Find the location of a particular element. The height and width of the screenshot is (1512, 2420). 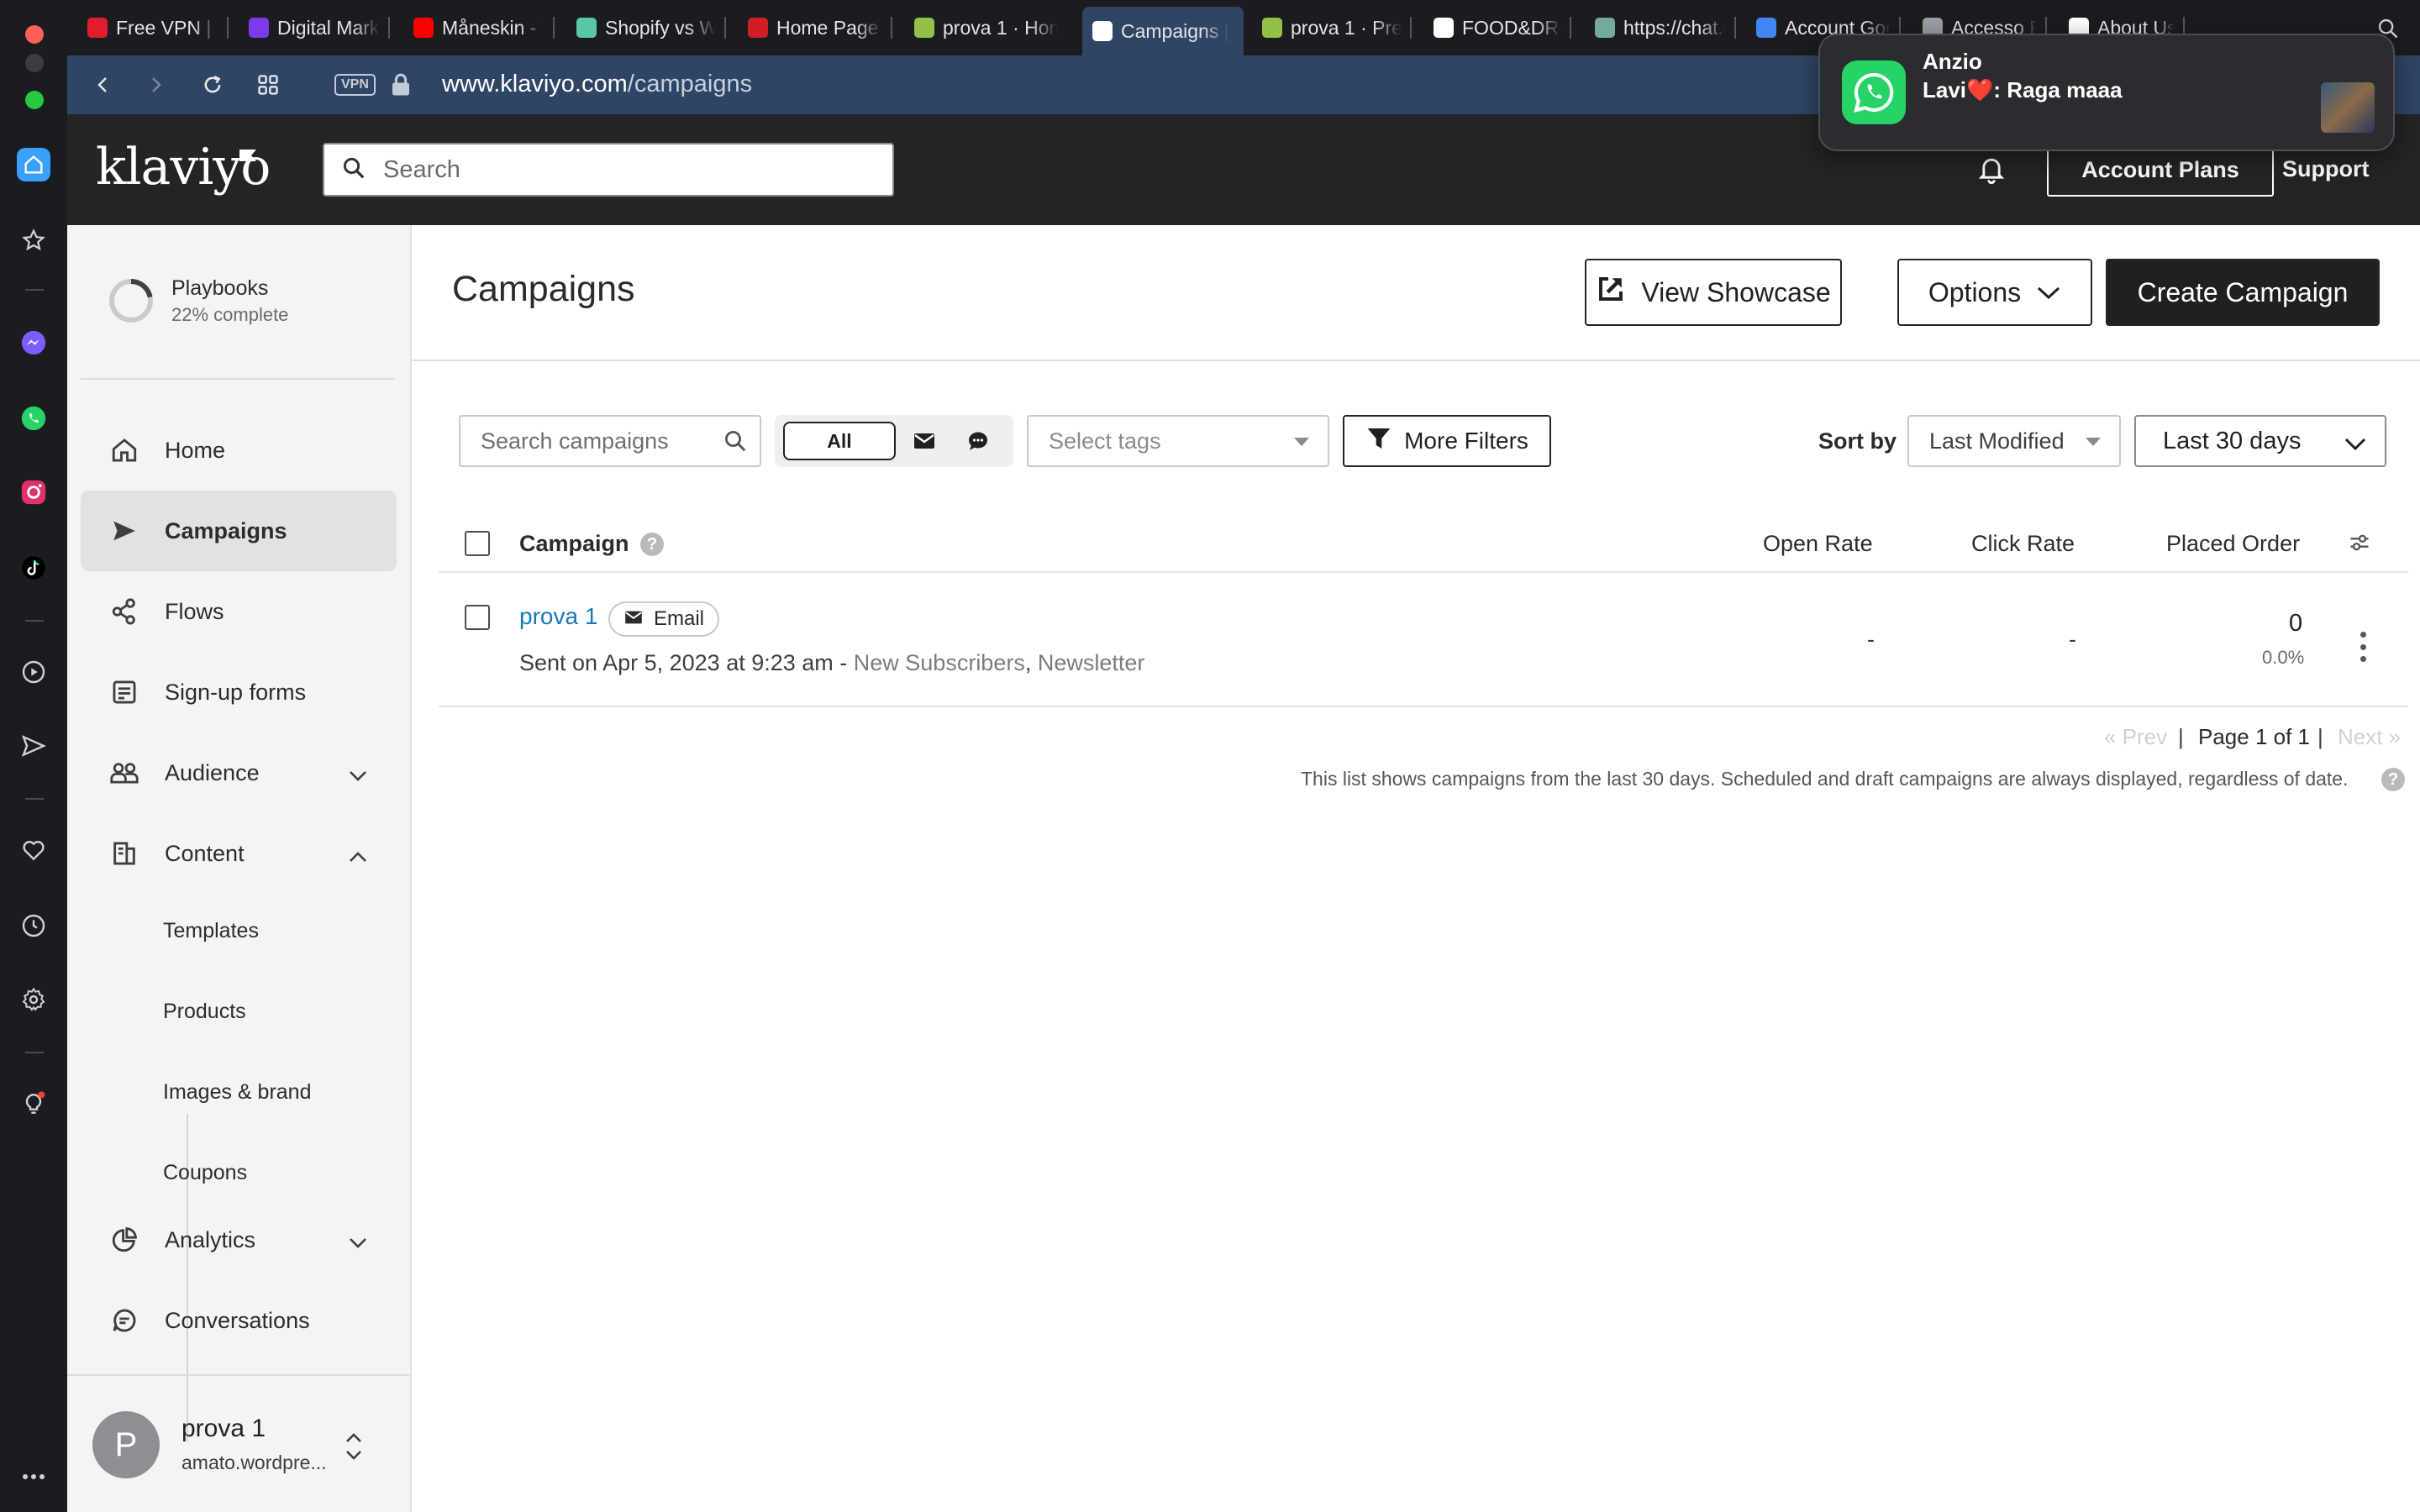

column-header-campaign: Campaign is located at coordinates (574, 544).